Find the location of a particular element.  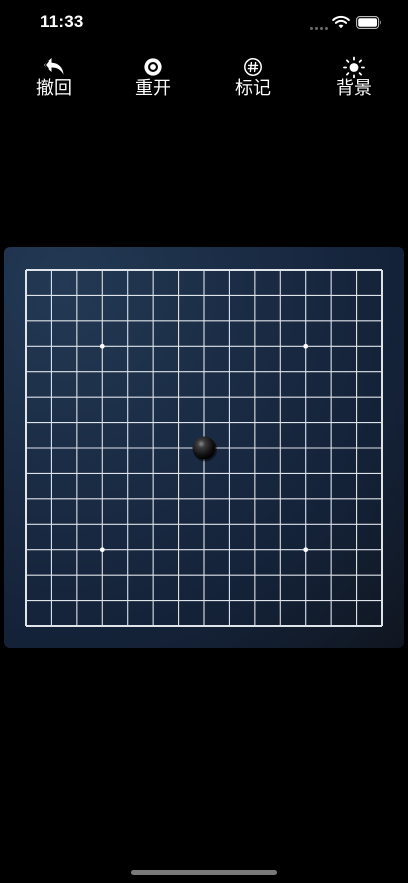

undo-arrow-icon is located at coordinates (54, 66).